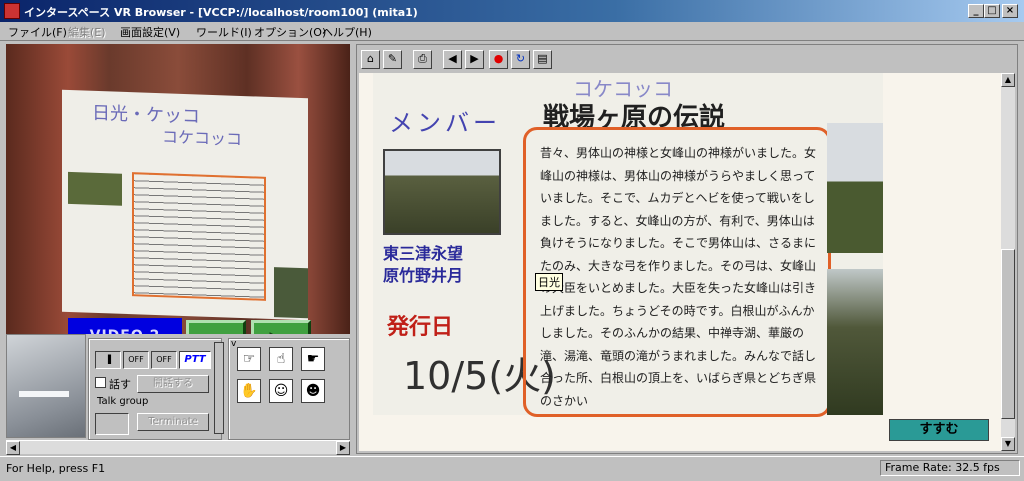 The width and height of the screenshot is (1024, 481). What do you see at coordinates (219, 388) in the screenshot?
I see `volume-slider` at bounding box center [219, 388].